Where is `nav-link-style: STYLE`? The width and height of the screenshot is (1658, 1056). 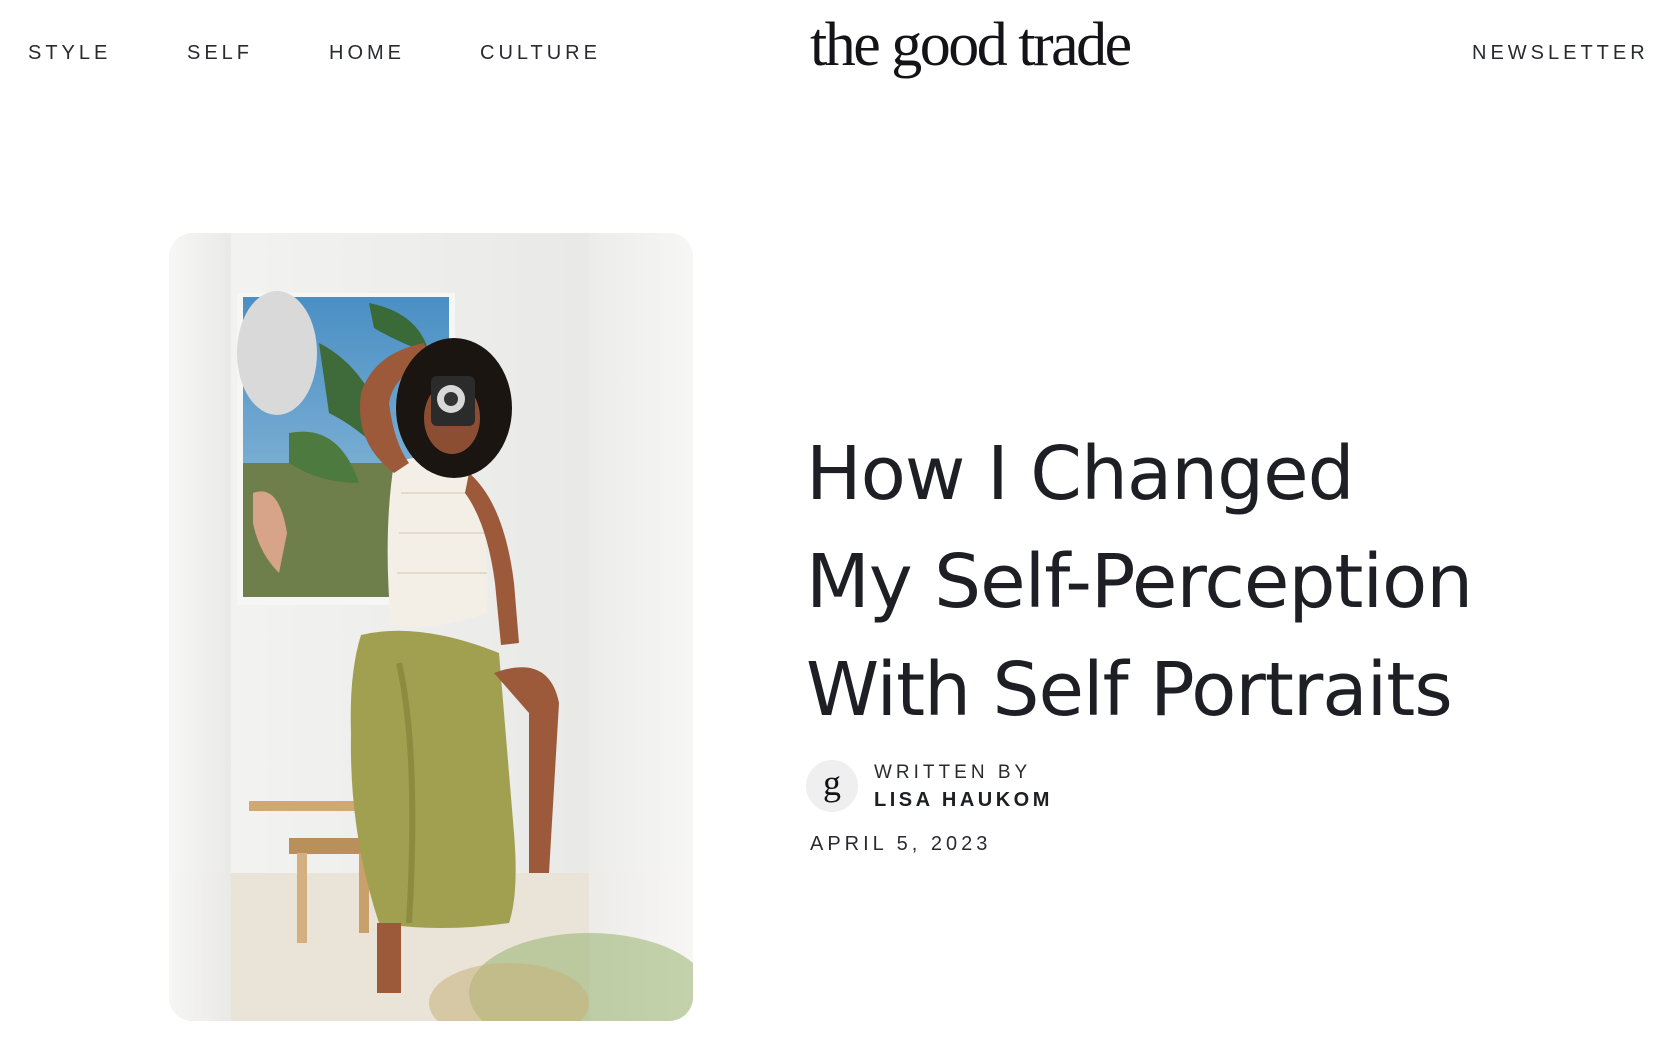
nav-link-style: STYLE is located at coordinates (69, 53).